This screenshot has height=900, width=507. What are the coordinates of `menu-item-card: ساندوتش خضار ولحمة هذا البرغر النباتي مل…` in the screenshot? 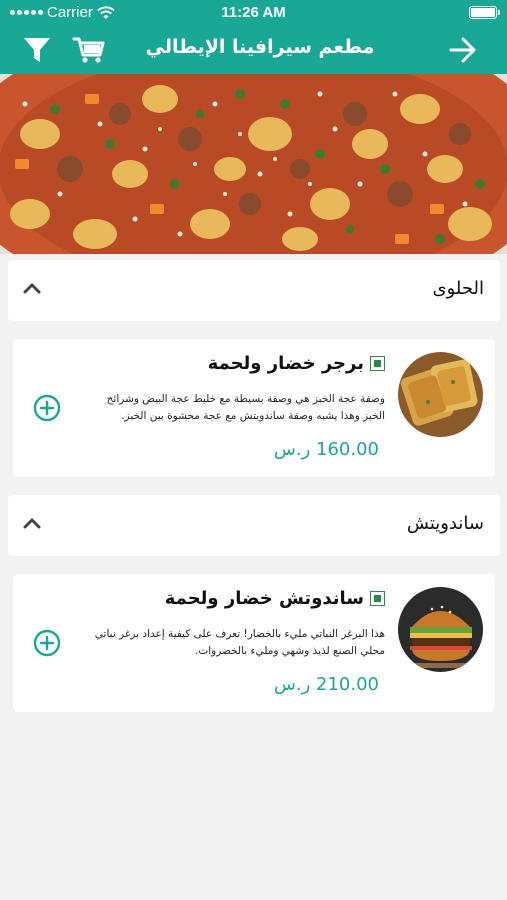 It's located at (254, 643).